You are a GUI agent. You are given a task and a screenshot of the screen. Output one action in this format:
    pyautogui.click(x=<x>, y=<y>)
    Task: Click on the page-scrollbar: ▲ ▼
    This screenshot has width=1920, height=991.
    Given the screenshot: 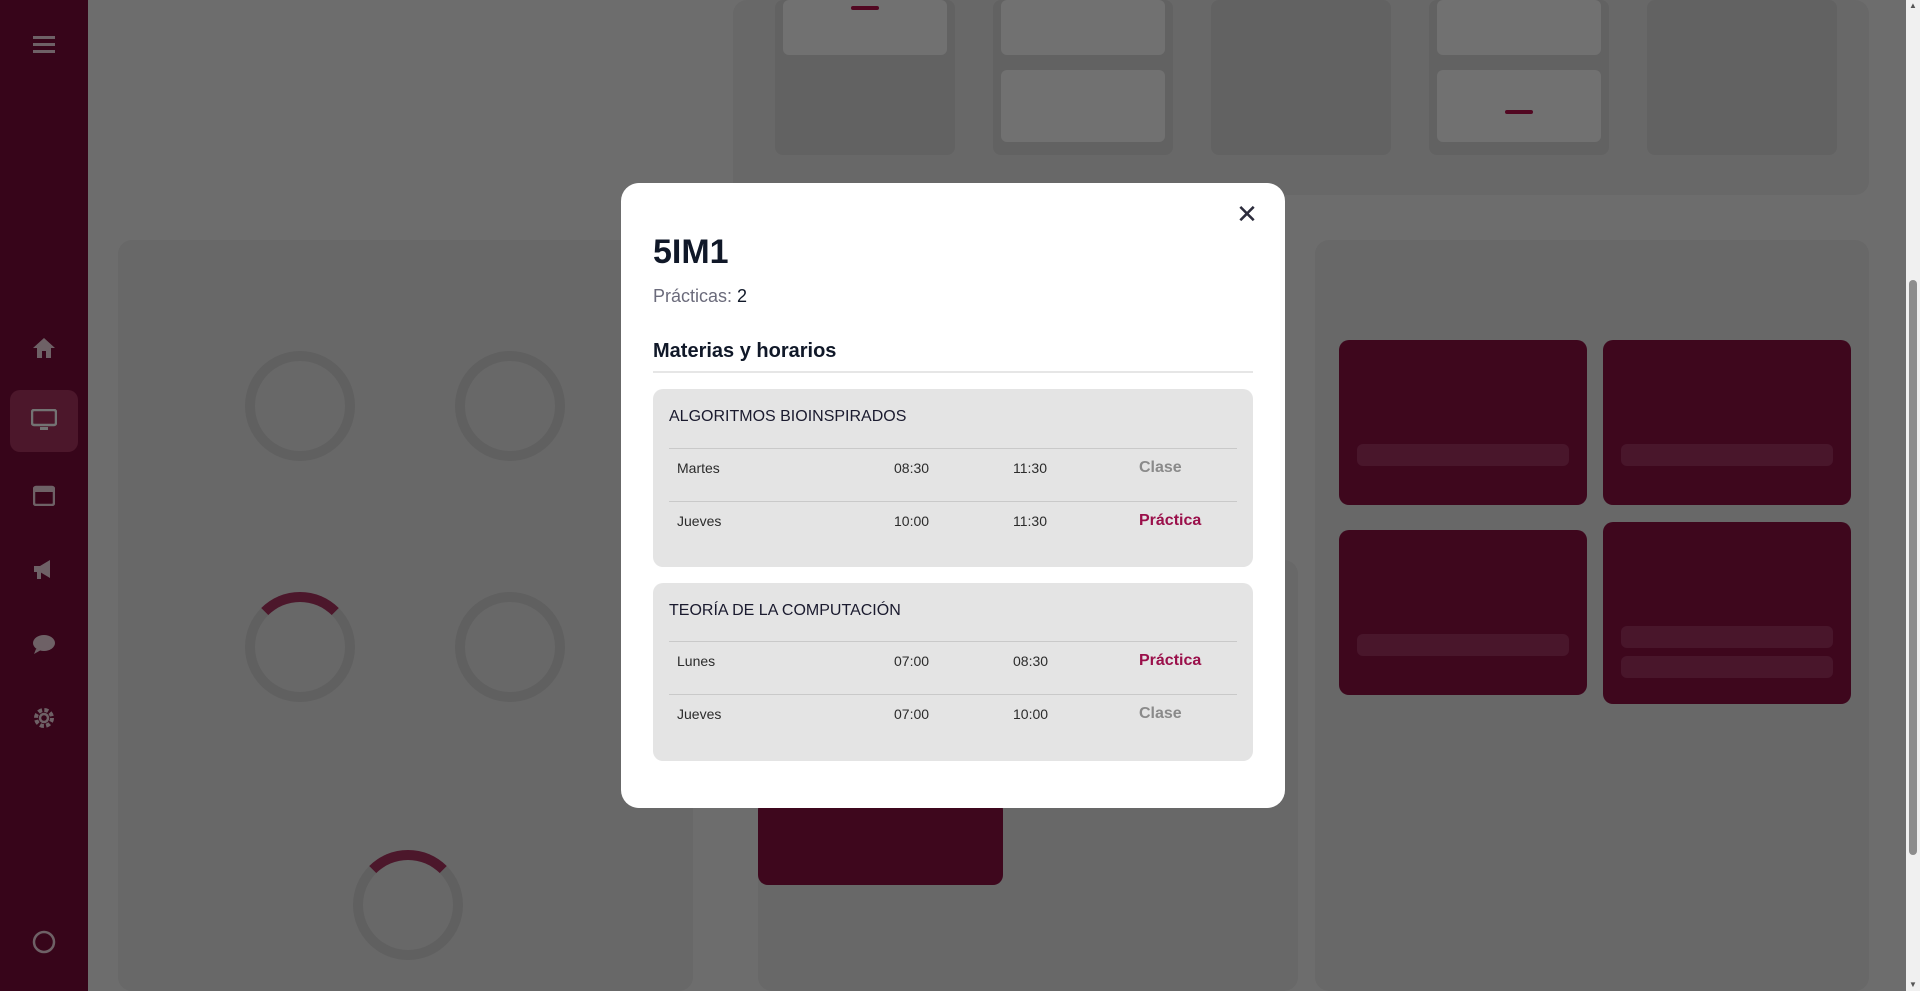 What is the action you would take?
    pyautogui.click(x=1913, y=495)
    